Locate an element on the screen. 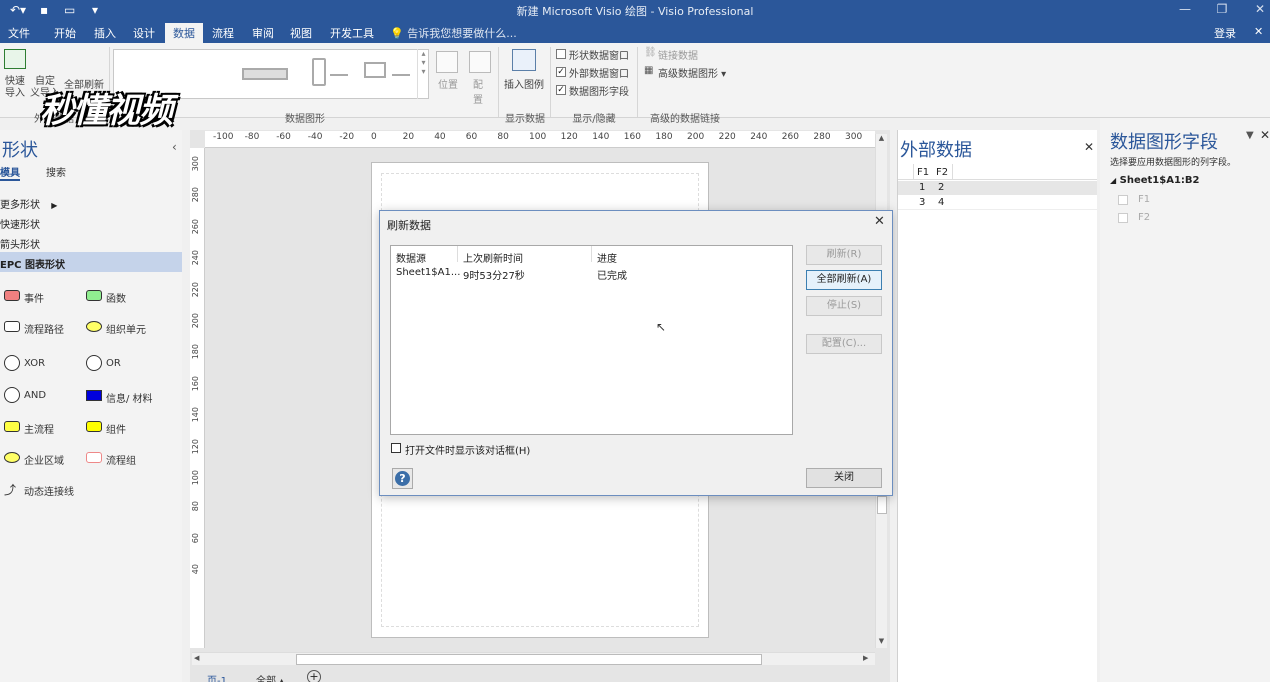  menu-home: 开始 is located at coordinates (65, 33).